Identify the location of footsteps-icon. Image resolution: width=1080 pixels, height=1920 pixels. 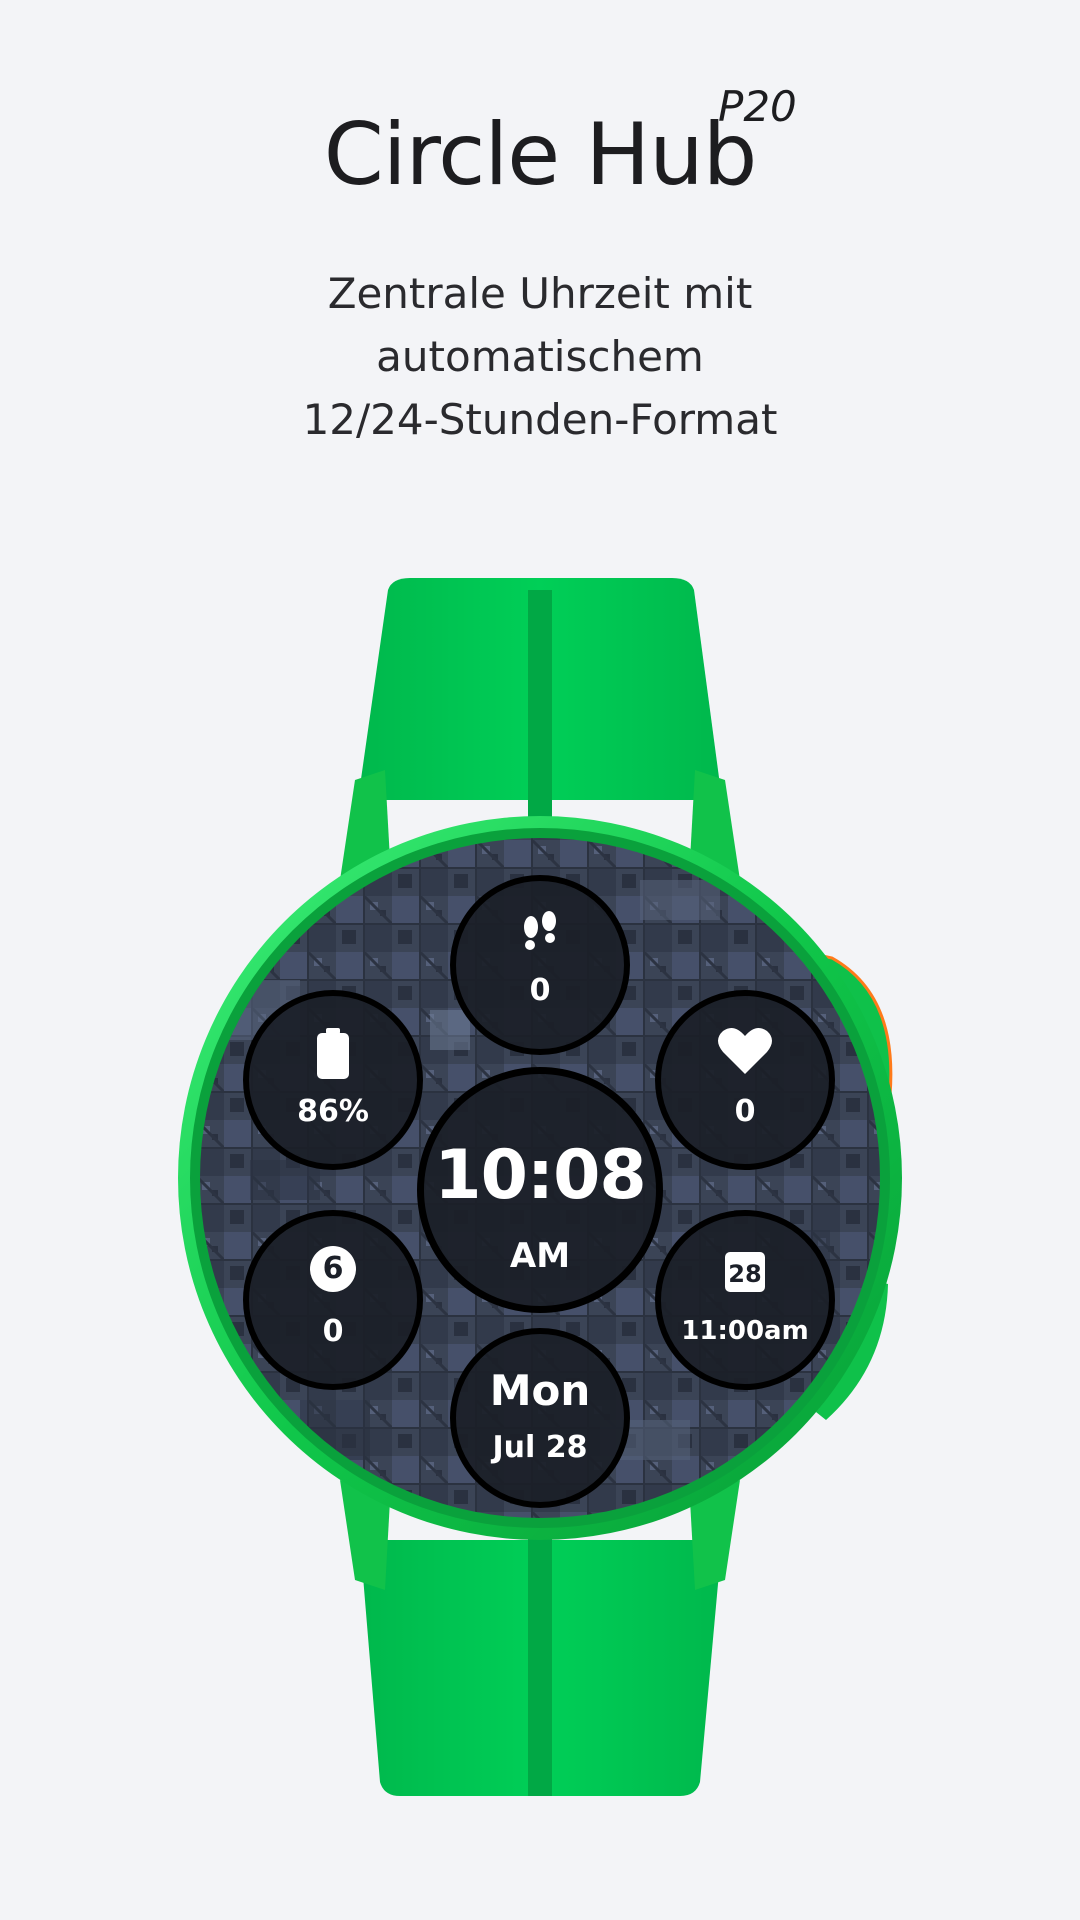
(540, 936).